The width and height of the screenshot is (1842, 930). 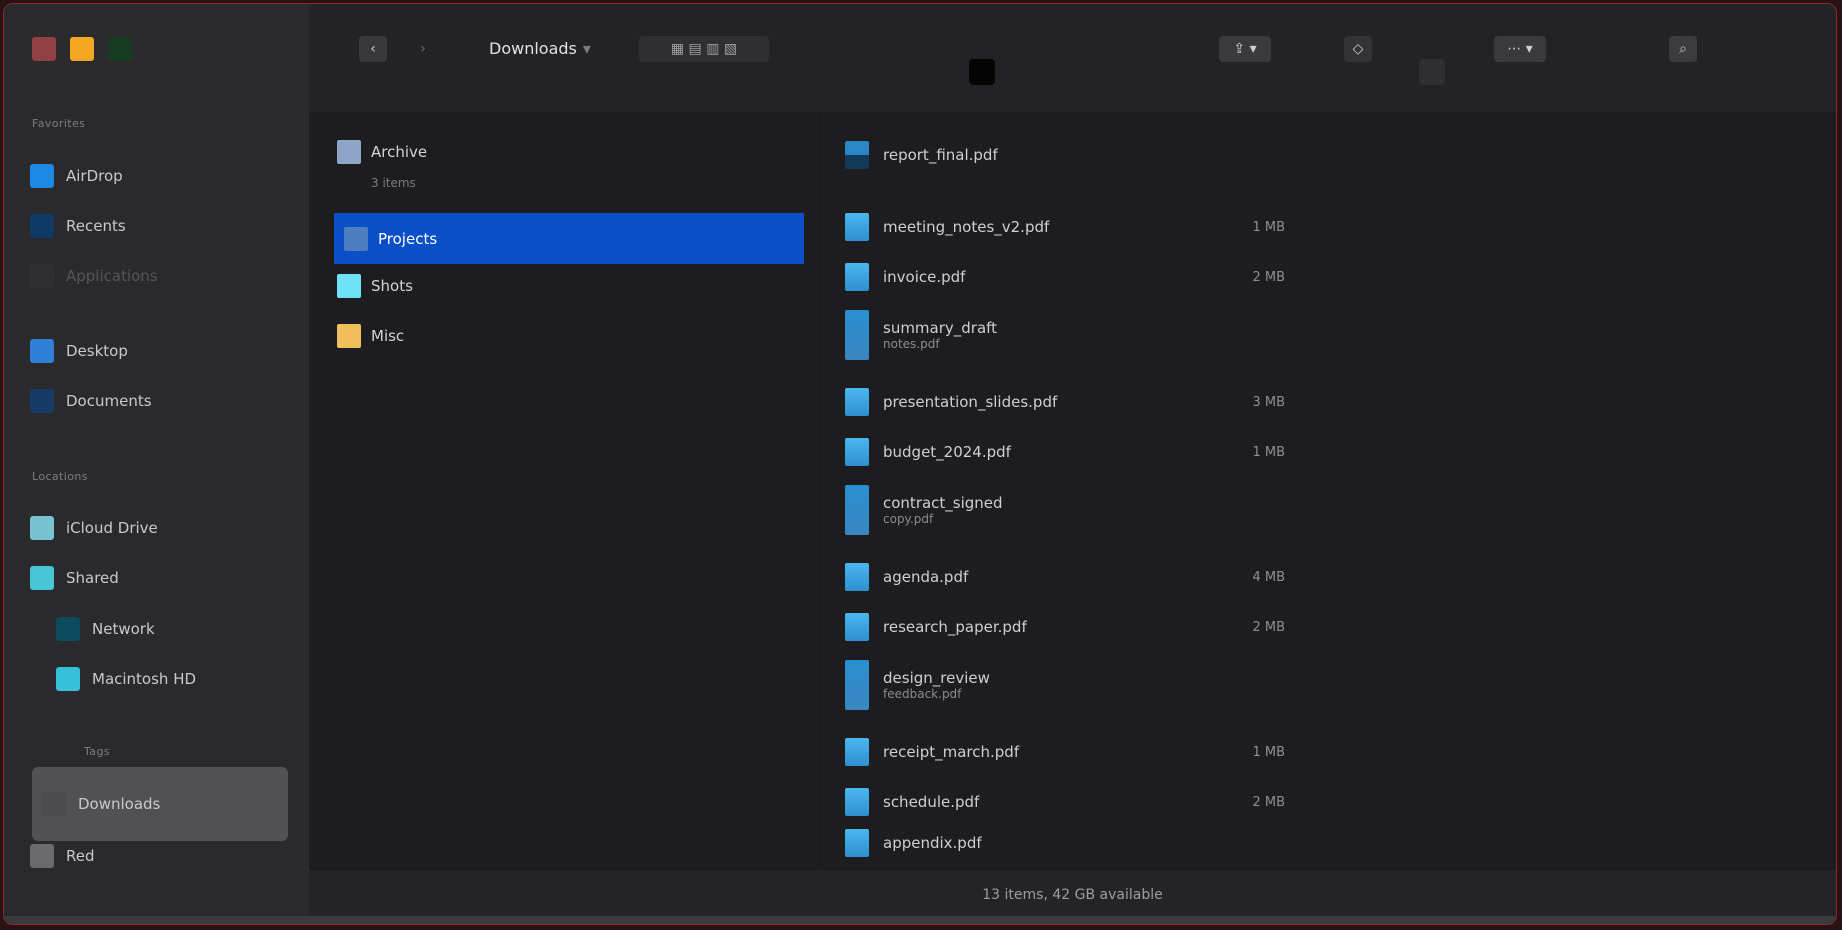 What do you see at coordinates (1065, 843) in the screenshot?
I see `file-row: appendix.pdf` at bounding box center [1065, 843].